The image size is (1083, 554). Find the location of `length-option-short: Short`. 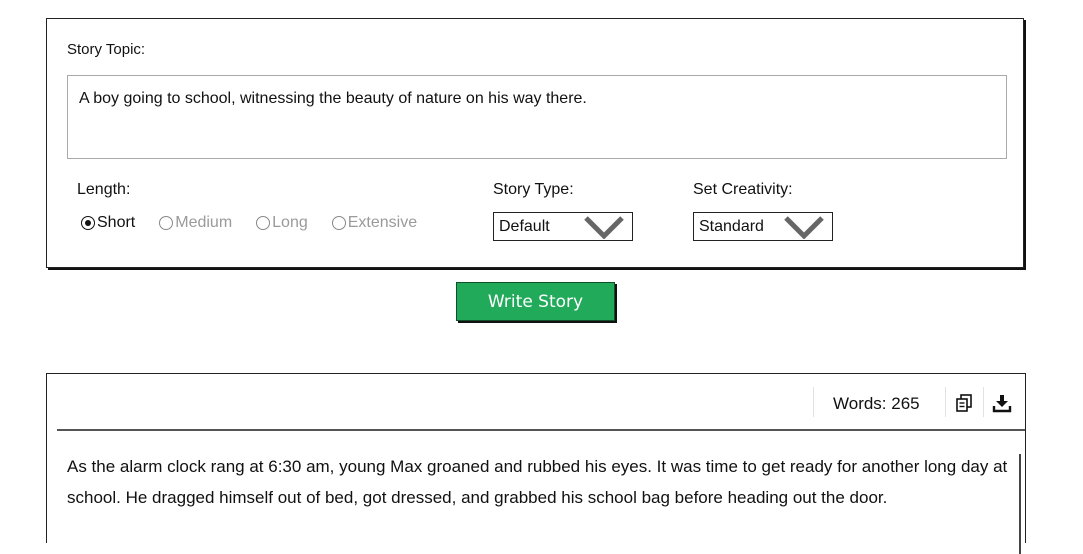

length-option-short: Short is located at coordinates (108, 223).